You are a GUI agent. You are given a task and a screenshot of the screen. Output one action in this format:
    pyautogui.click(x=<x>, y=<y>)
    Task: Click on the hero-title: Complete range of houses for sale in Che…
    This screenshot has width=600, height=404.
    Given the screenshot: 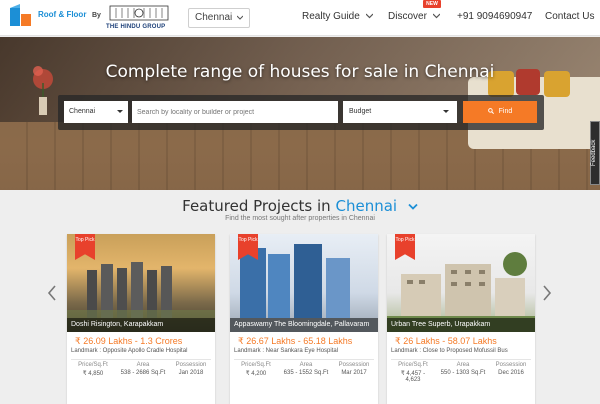 What is the action you would take?
    pyautogui.click(x=300, y=72)
    